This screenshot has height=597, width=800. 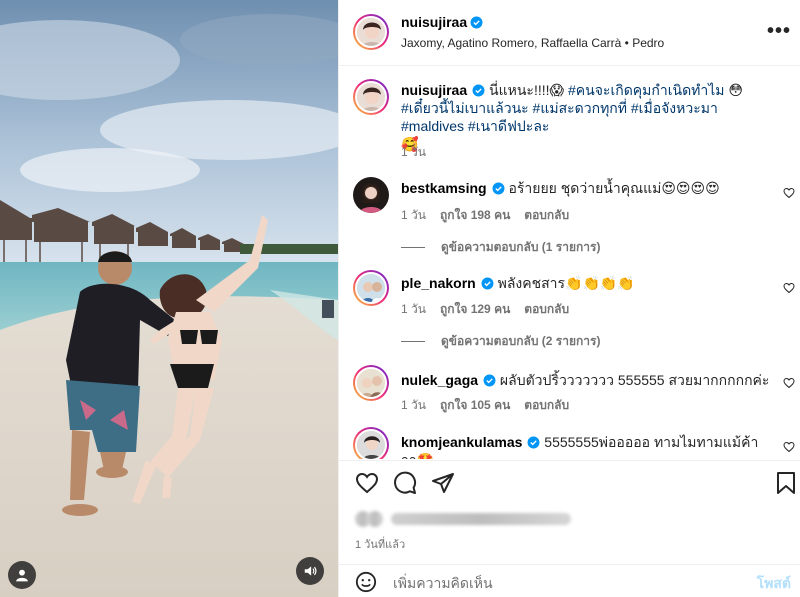 What do you see at coordinates (521, 341) in the screenshot?
I see `view-replies-label: ดูข้อความตอบกลับ (2 รายการ)` at bounding box center [521, 341].